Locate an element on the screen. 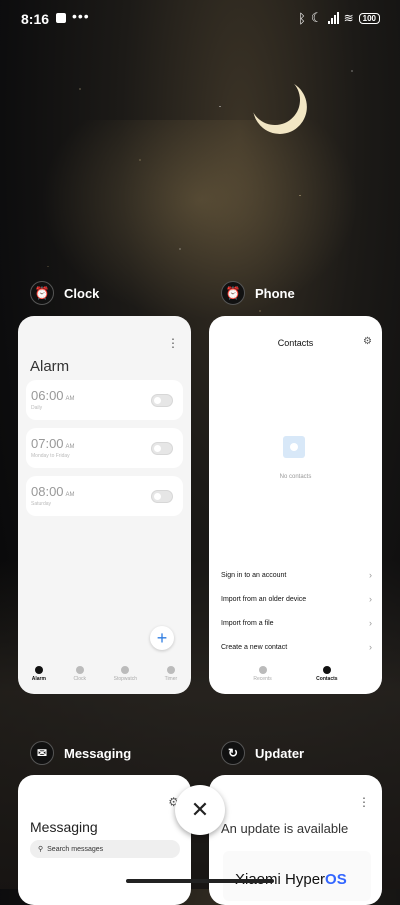  app-label-messaging: ✉ Messaging is located at coordinates (80, 753).